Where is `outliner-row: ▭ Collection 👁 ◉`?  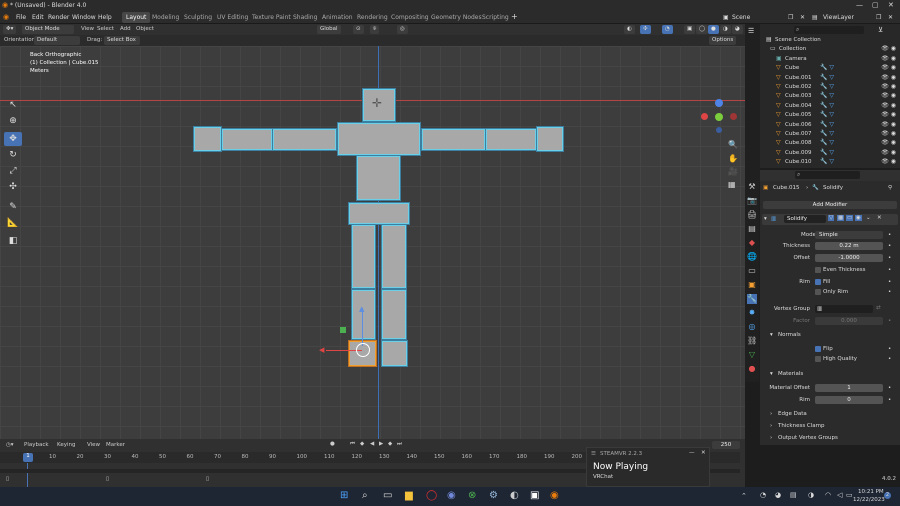 outliner-row: ▭ Collection 👁 ◉ is located at coordinates (830, 49).